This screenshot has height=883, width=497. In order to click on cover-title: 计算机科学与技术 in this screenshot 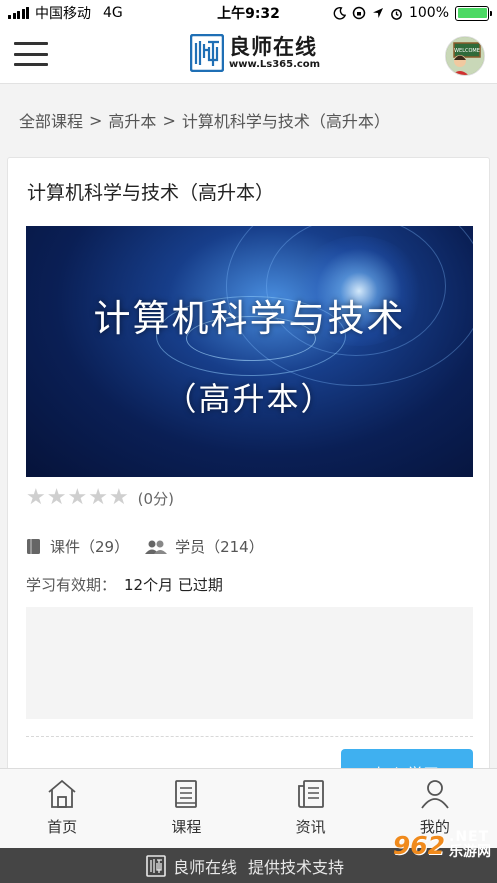, I will do `click(249, 318)`.